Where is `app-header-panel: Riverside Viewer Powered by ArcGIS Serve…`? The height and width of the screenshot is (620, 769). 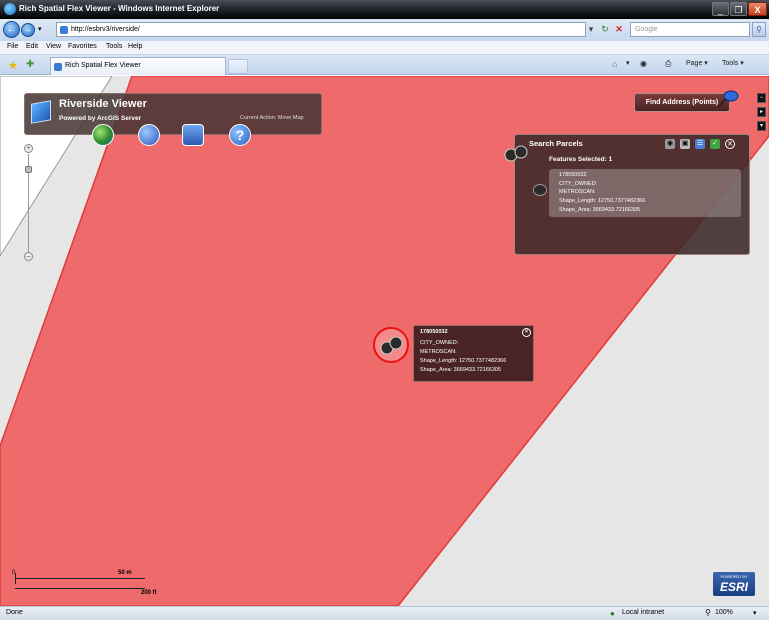
app-header-panel: Riverside Viewer Powered by ArcGIS Serve… is located at coordinates (173, 114).